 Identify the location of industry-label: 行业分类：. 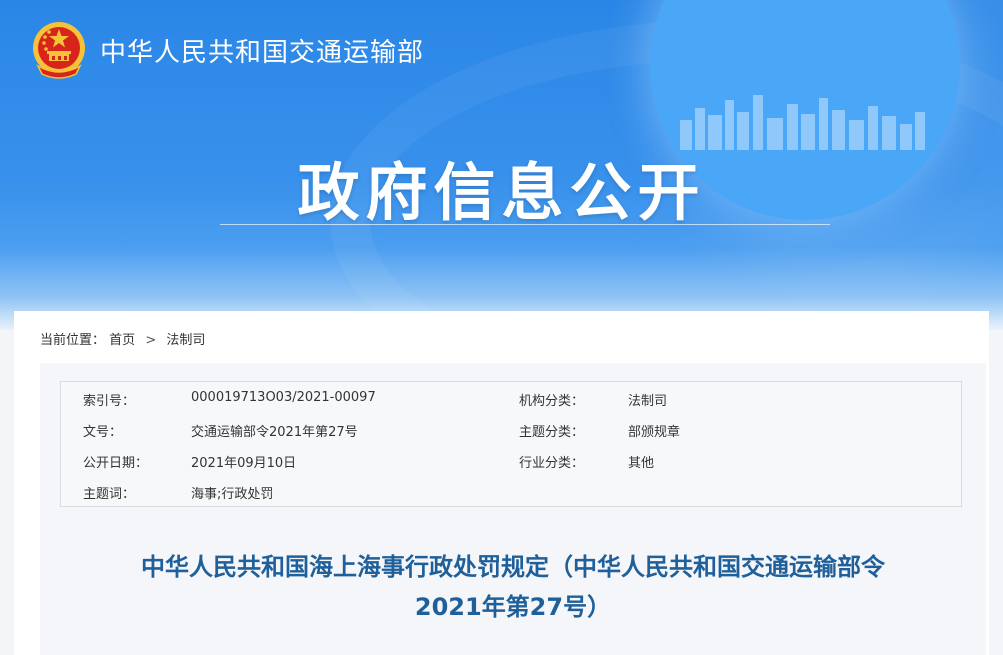
(552, 463).